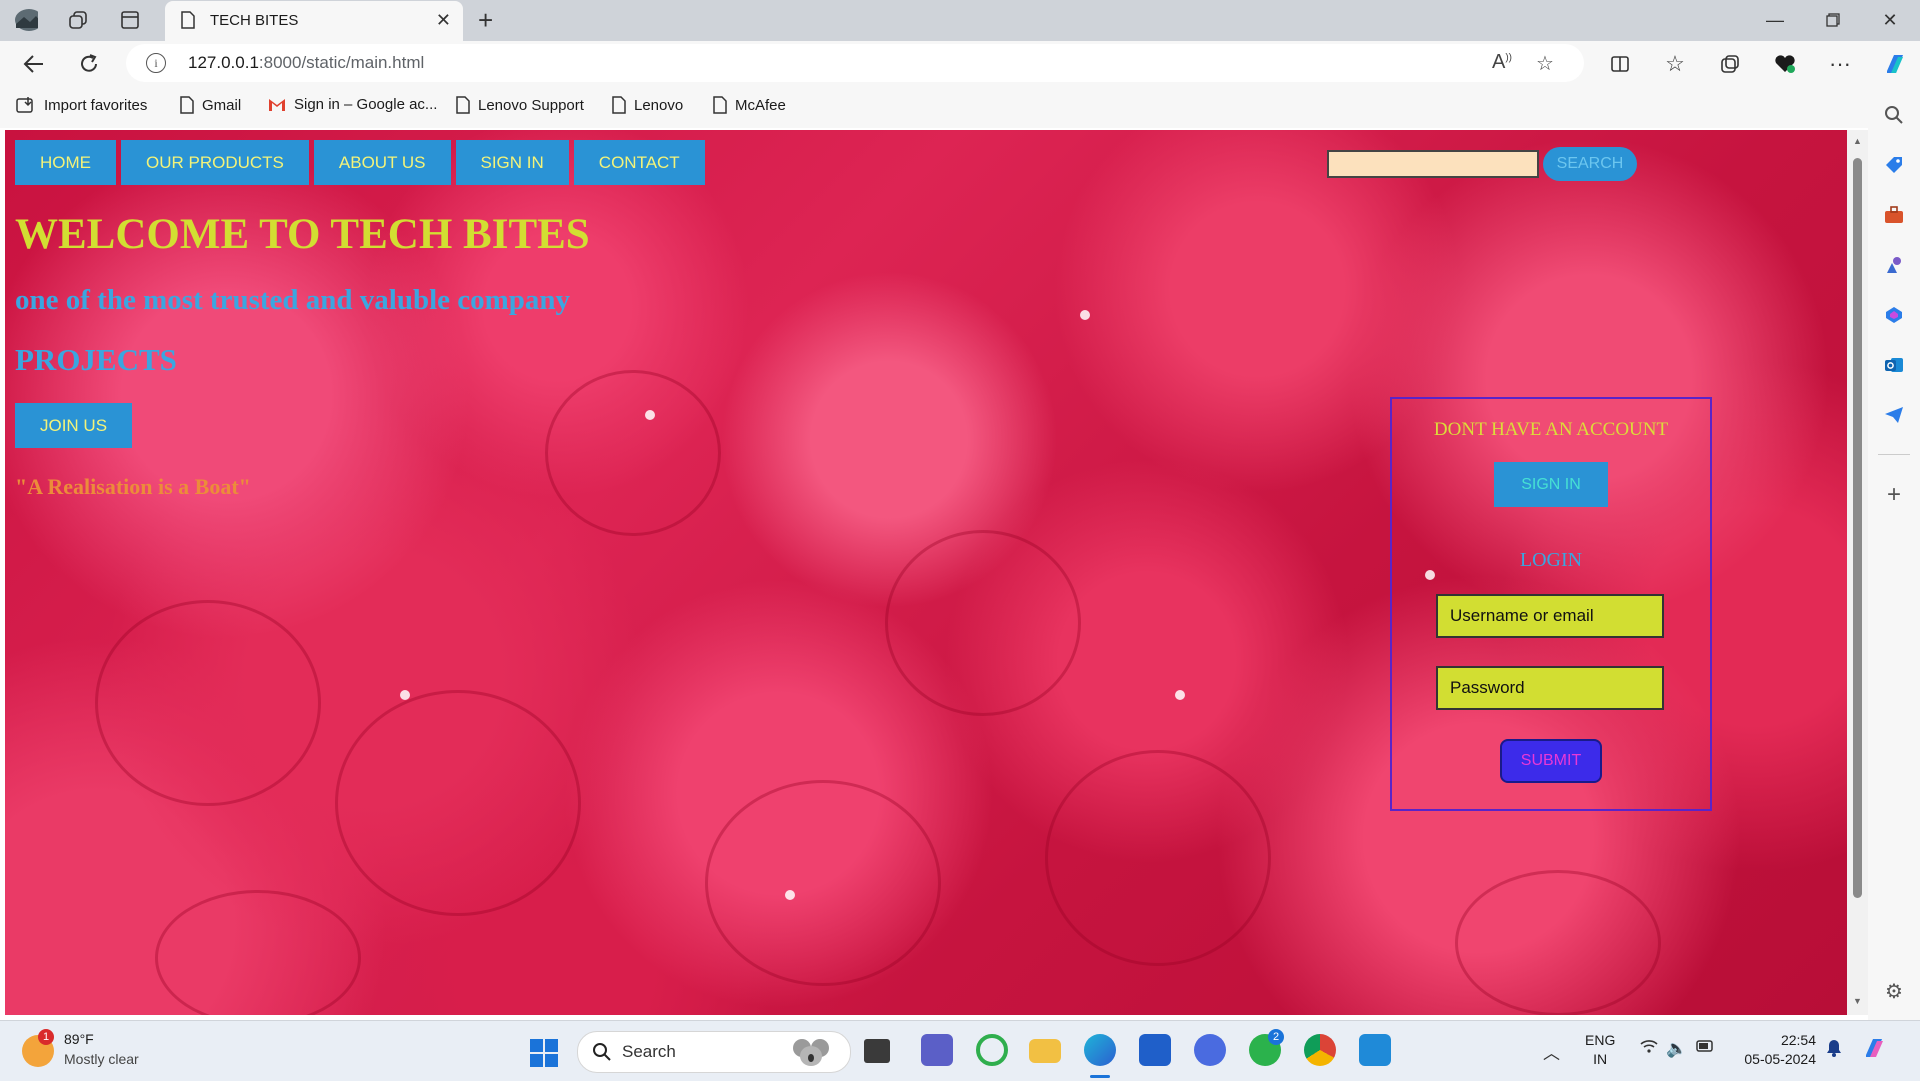 The width and height of the screenshot is (1920, 1081). I want to click on new-tab-icon: +, so click(485, 20).